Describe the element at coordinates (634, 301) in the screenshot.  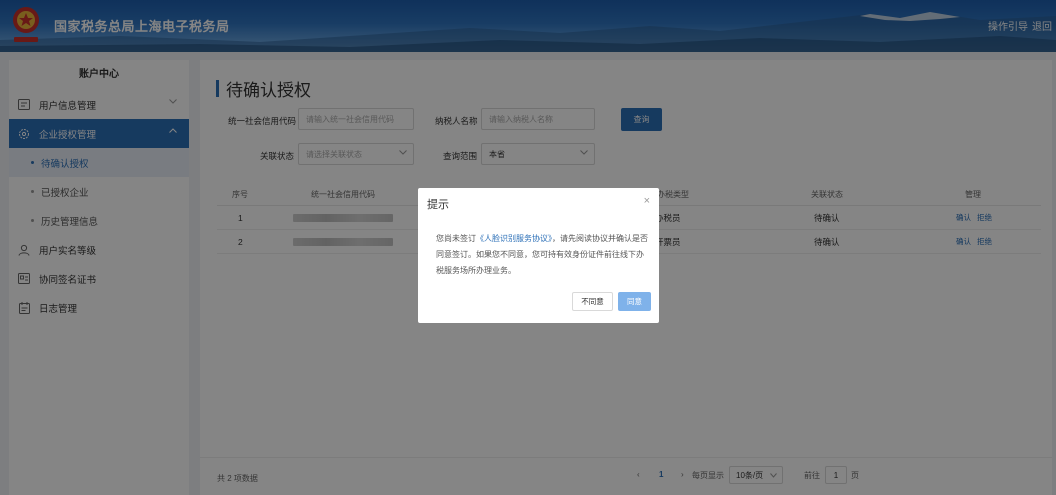
I see `agree-button: 同意` at that location.